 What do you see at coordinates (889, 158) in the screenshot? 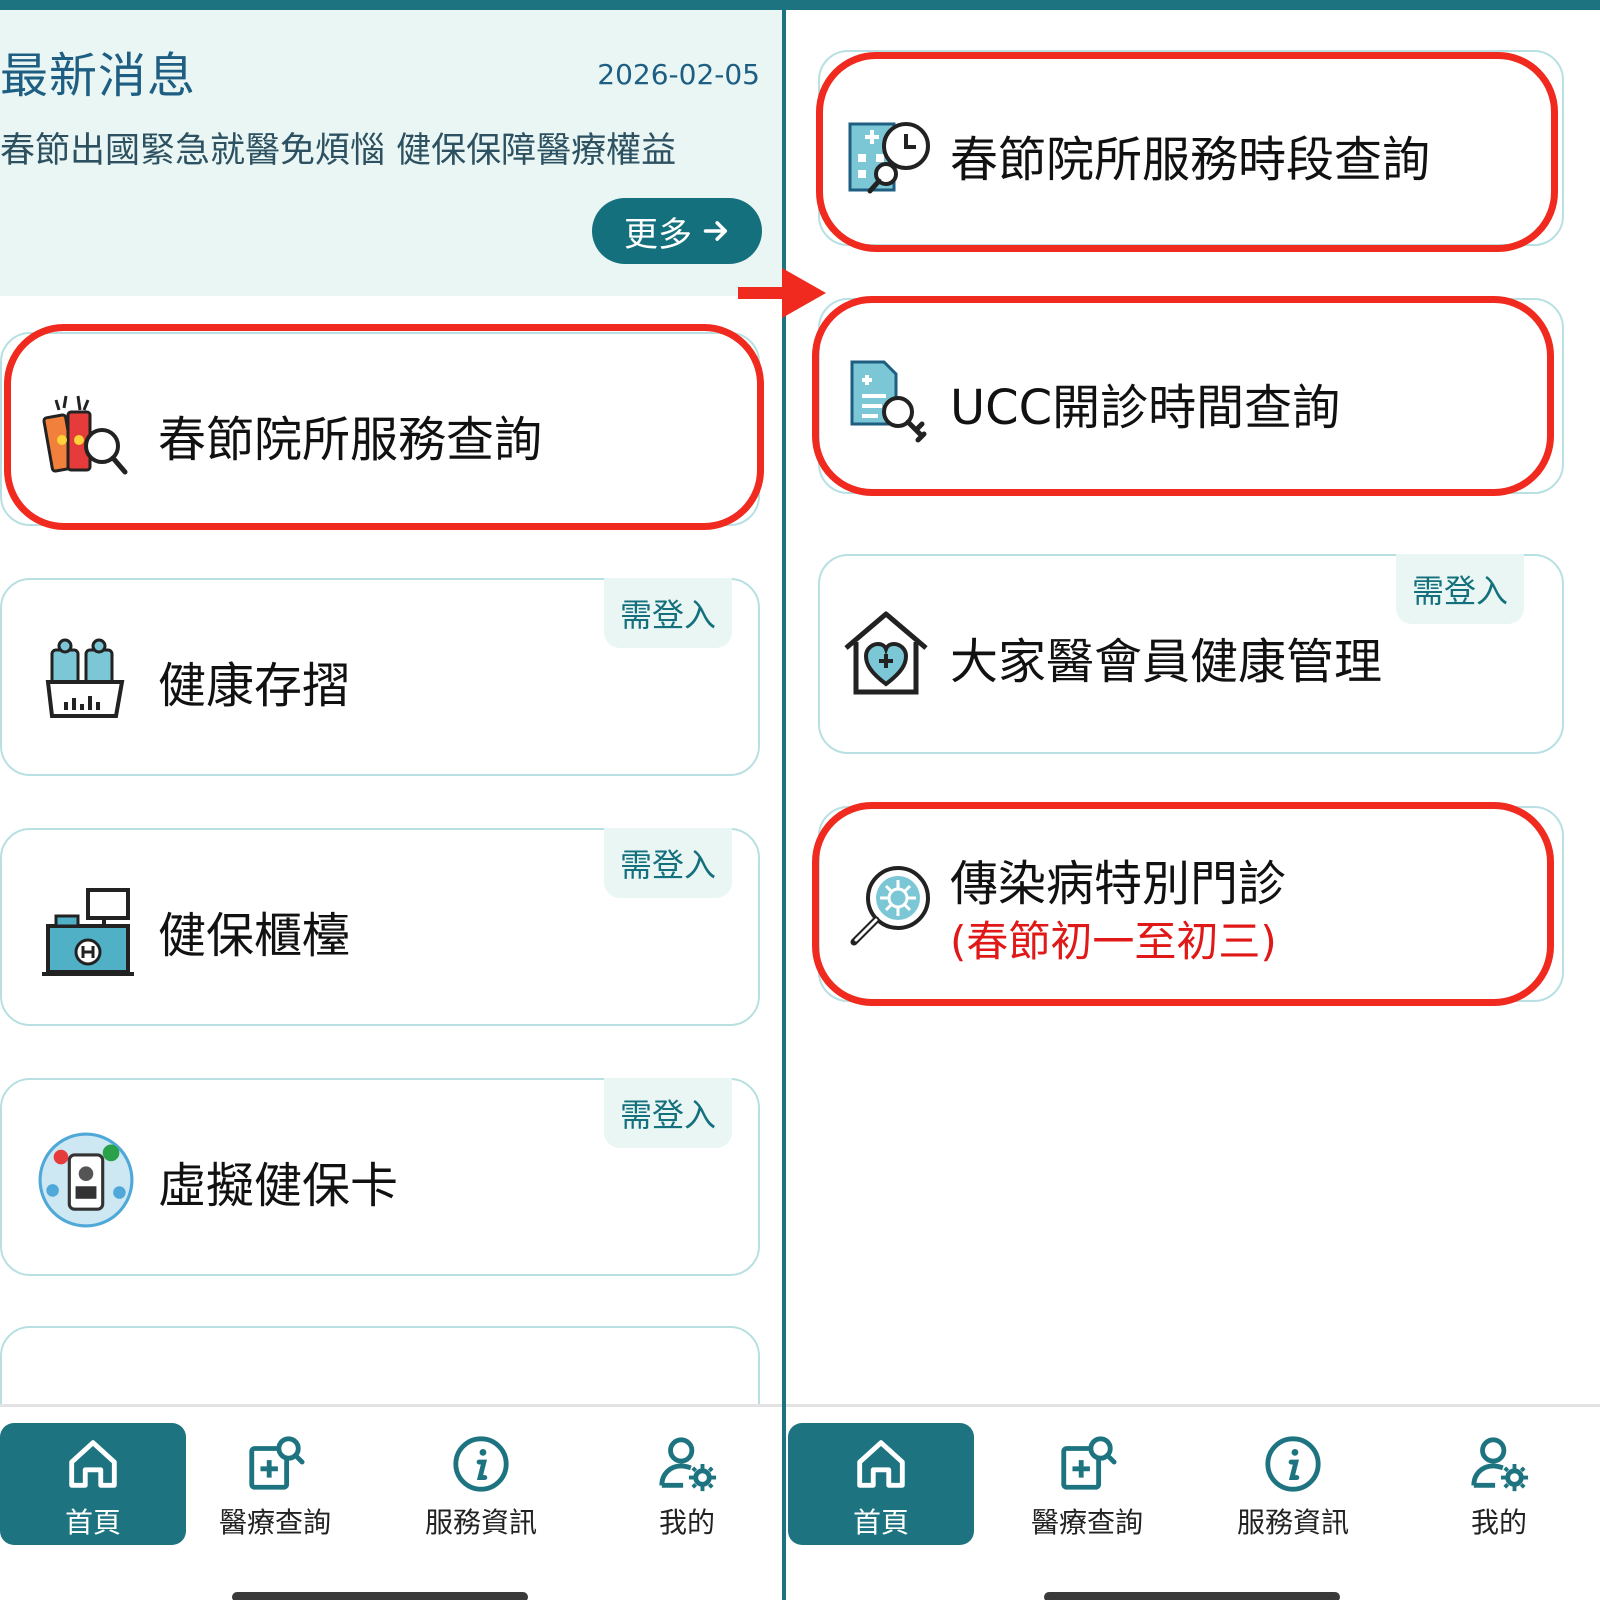
I see `hospital-clock-search-icon` at bounding box center [889, 158].